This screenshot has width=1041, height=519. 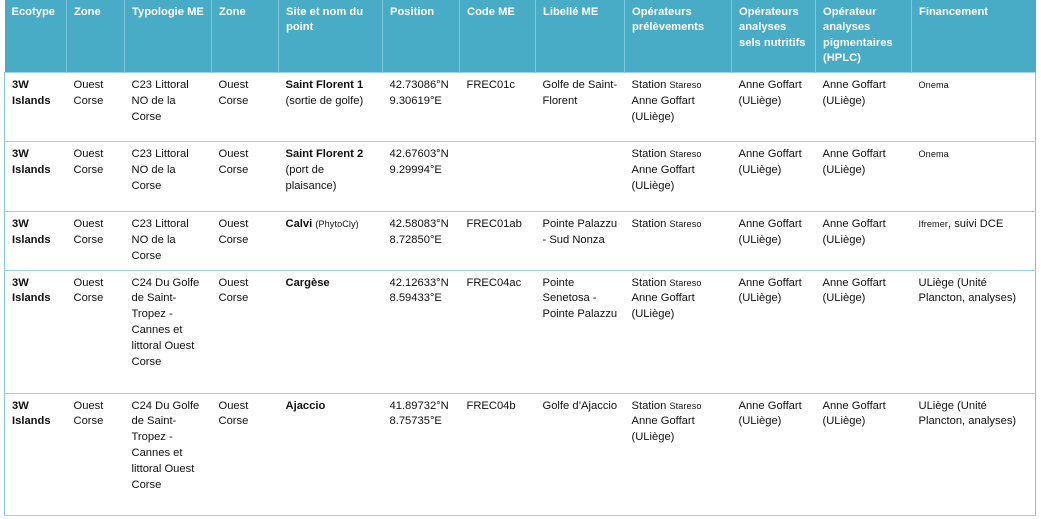 What do you see at coordinates (421, 240) in the screenshot?
I see `cell-position: 42.58083°N 8.72850°E` at bounding box center [421, 240].